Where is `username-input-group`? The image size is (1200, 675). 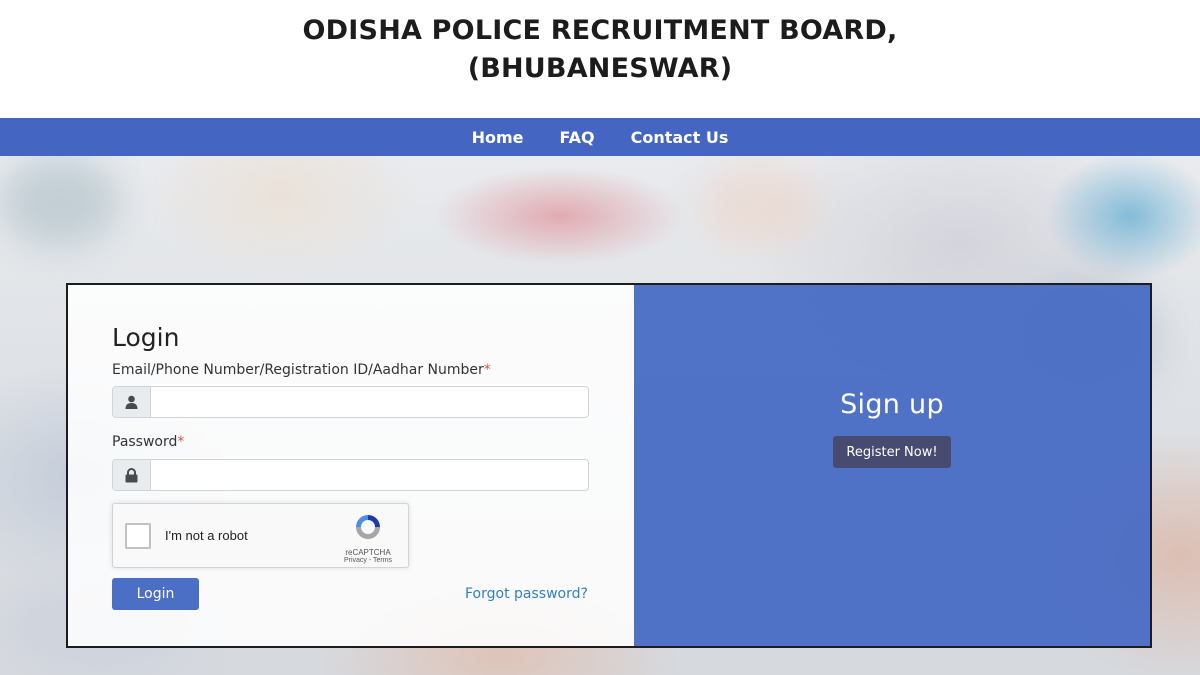
username-input-group is located at coordinates (350, 402).